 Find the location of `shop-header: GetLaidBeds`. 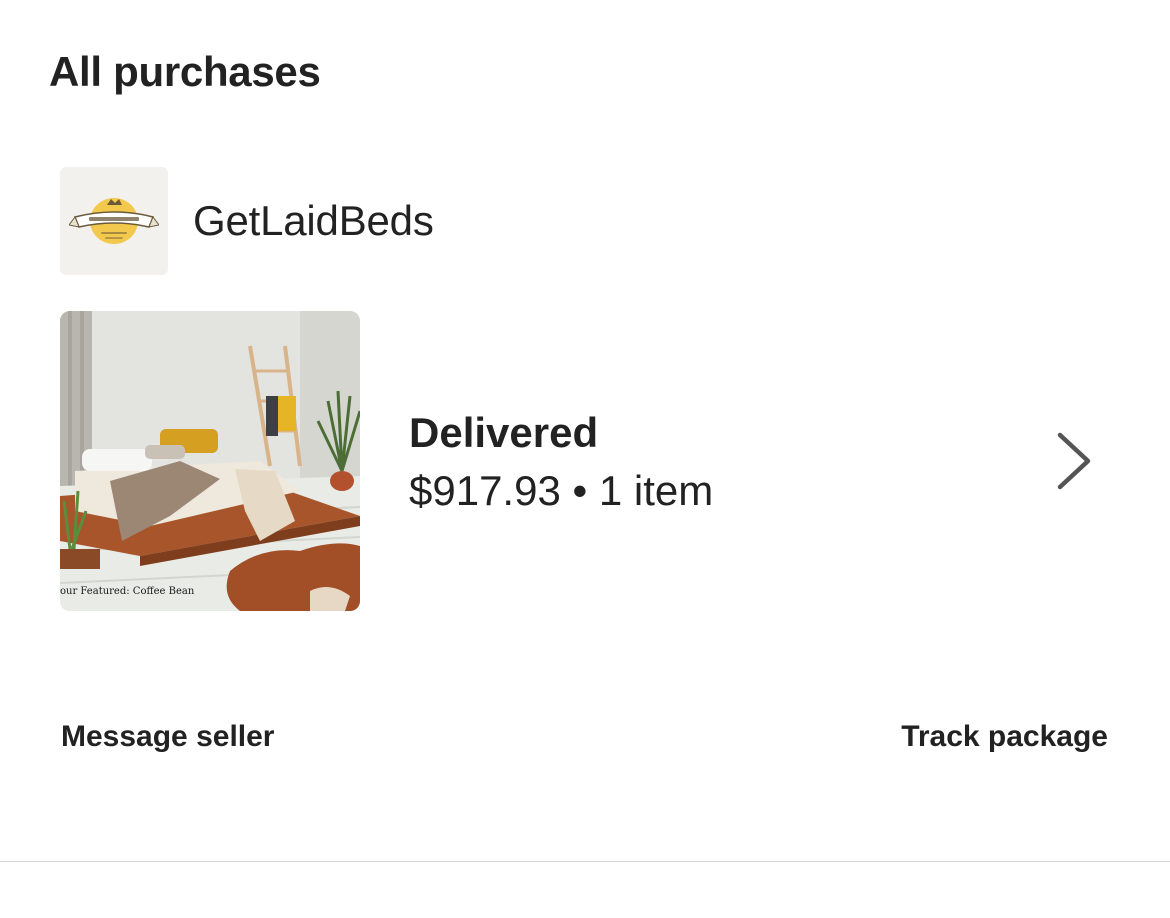

shop-header: GetLaidBeds is located at coordinates (247, 221).